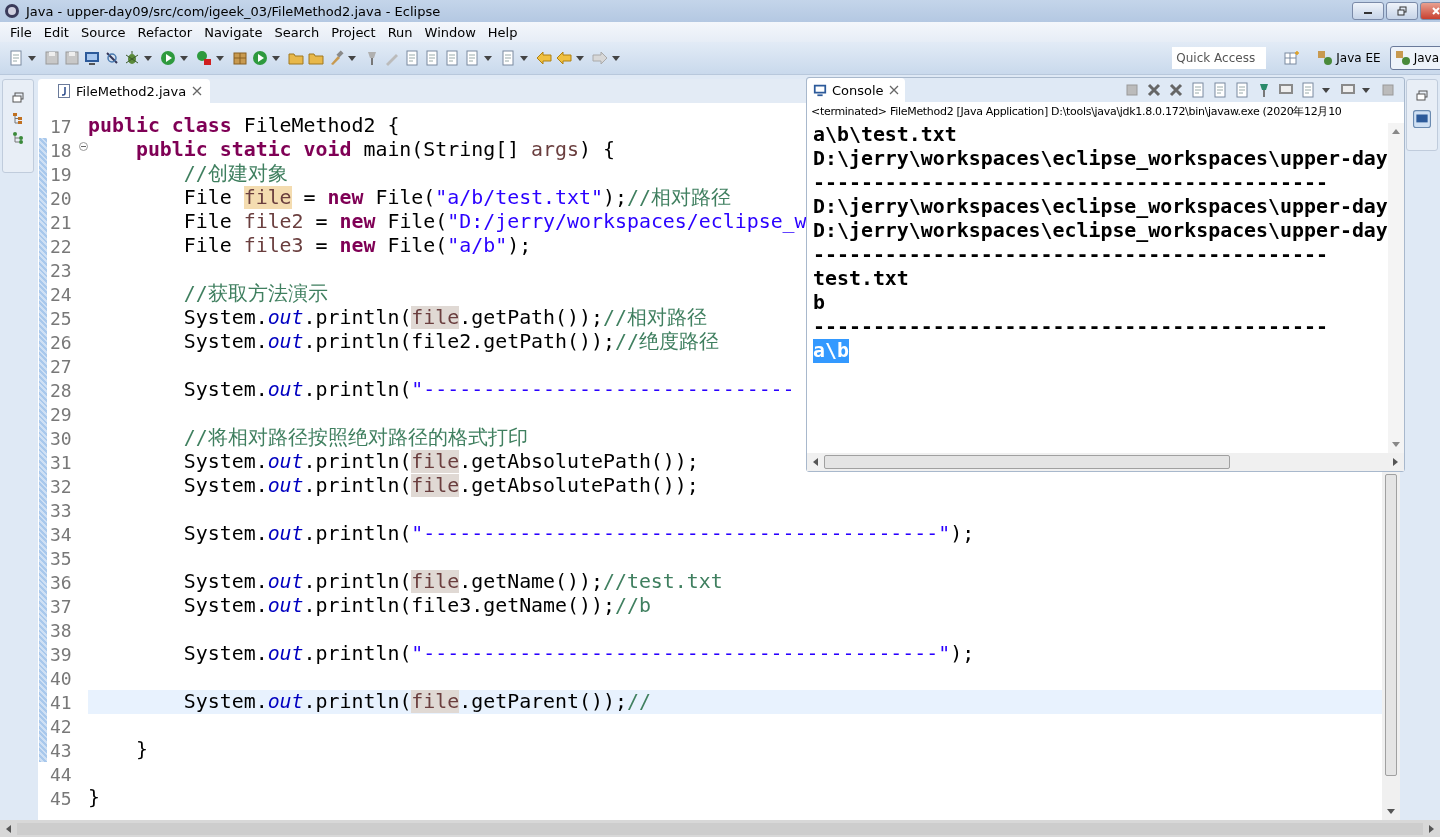  I want to click on open-perspective-icon, so click(1292, 58).